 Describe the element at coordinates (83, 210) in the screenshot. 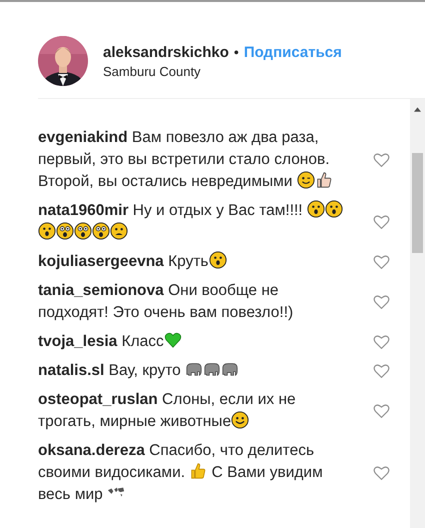

I see `username-link: nata1960mir` at that location.